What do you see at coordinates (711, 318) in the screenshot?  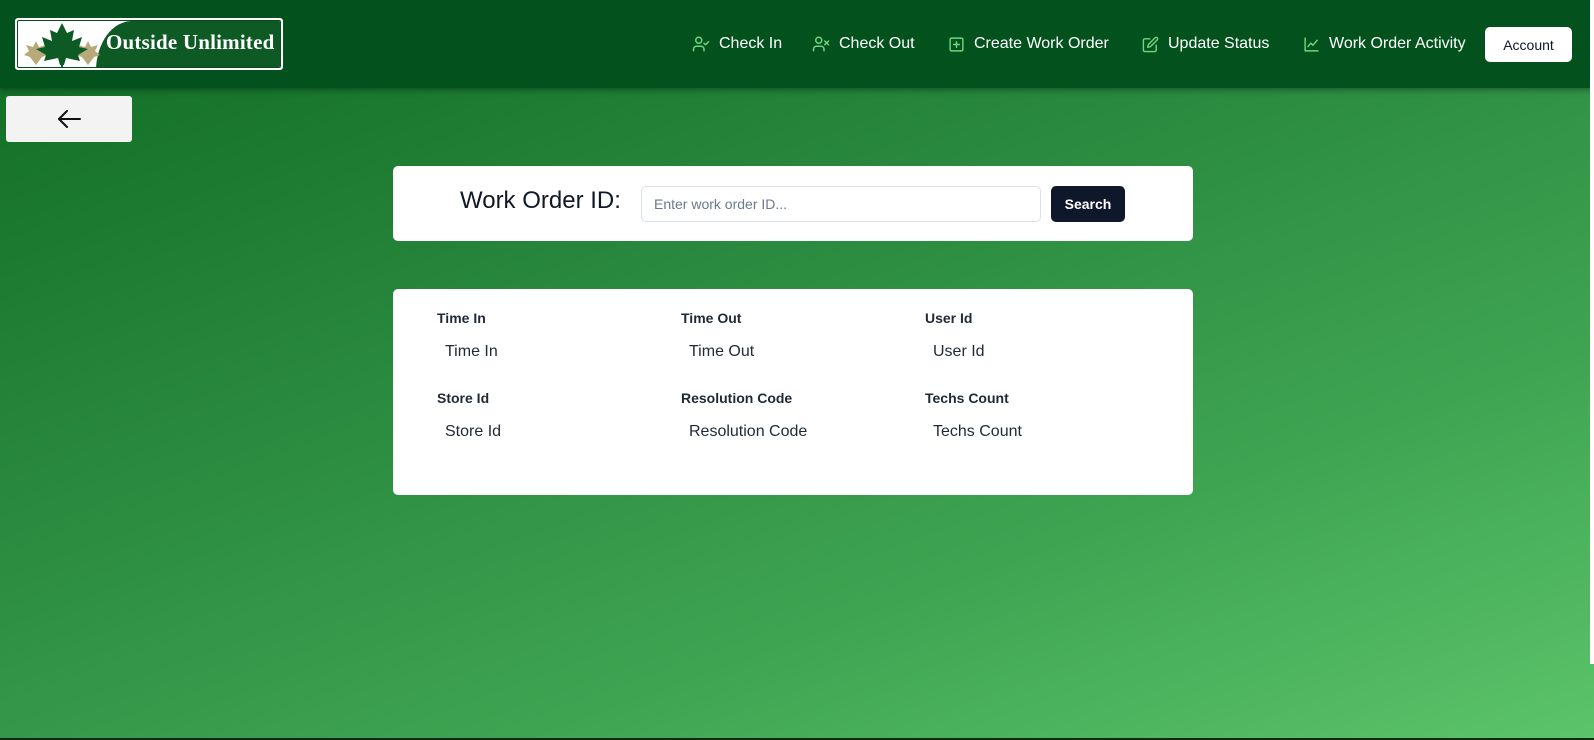 I see `field-label: Time Out` at bounding box center [711, 318].